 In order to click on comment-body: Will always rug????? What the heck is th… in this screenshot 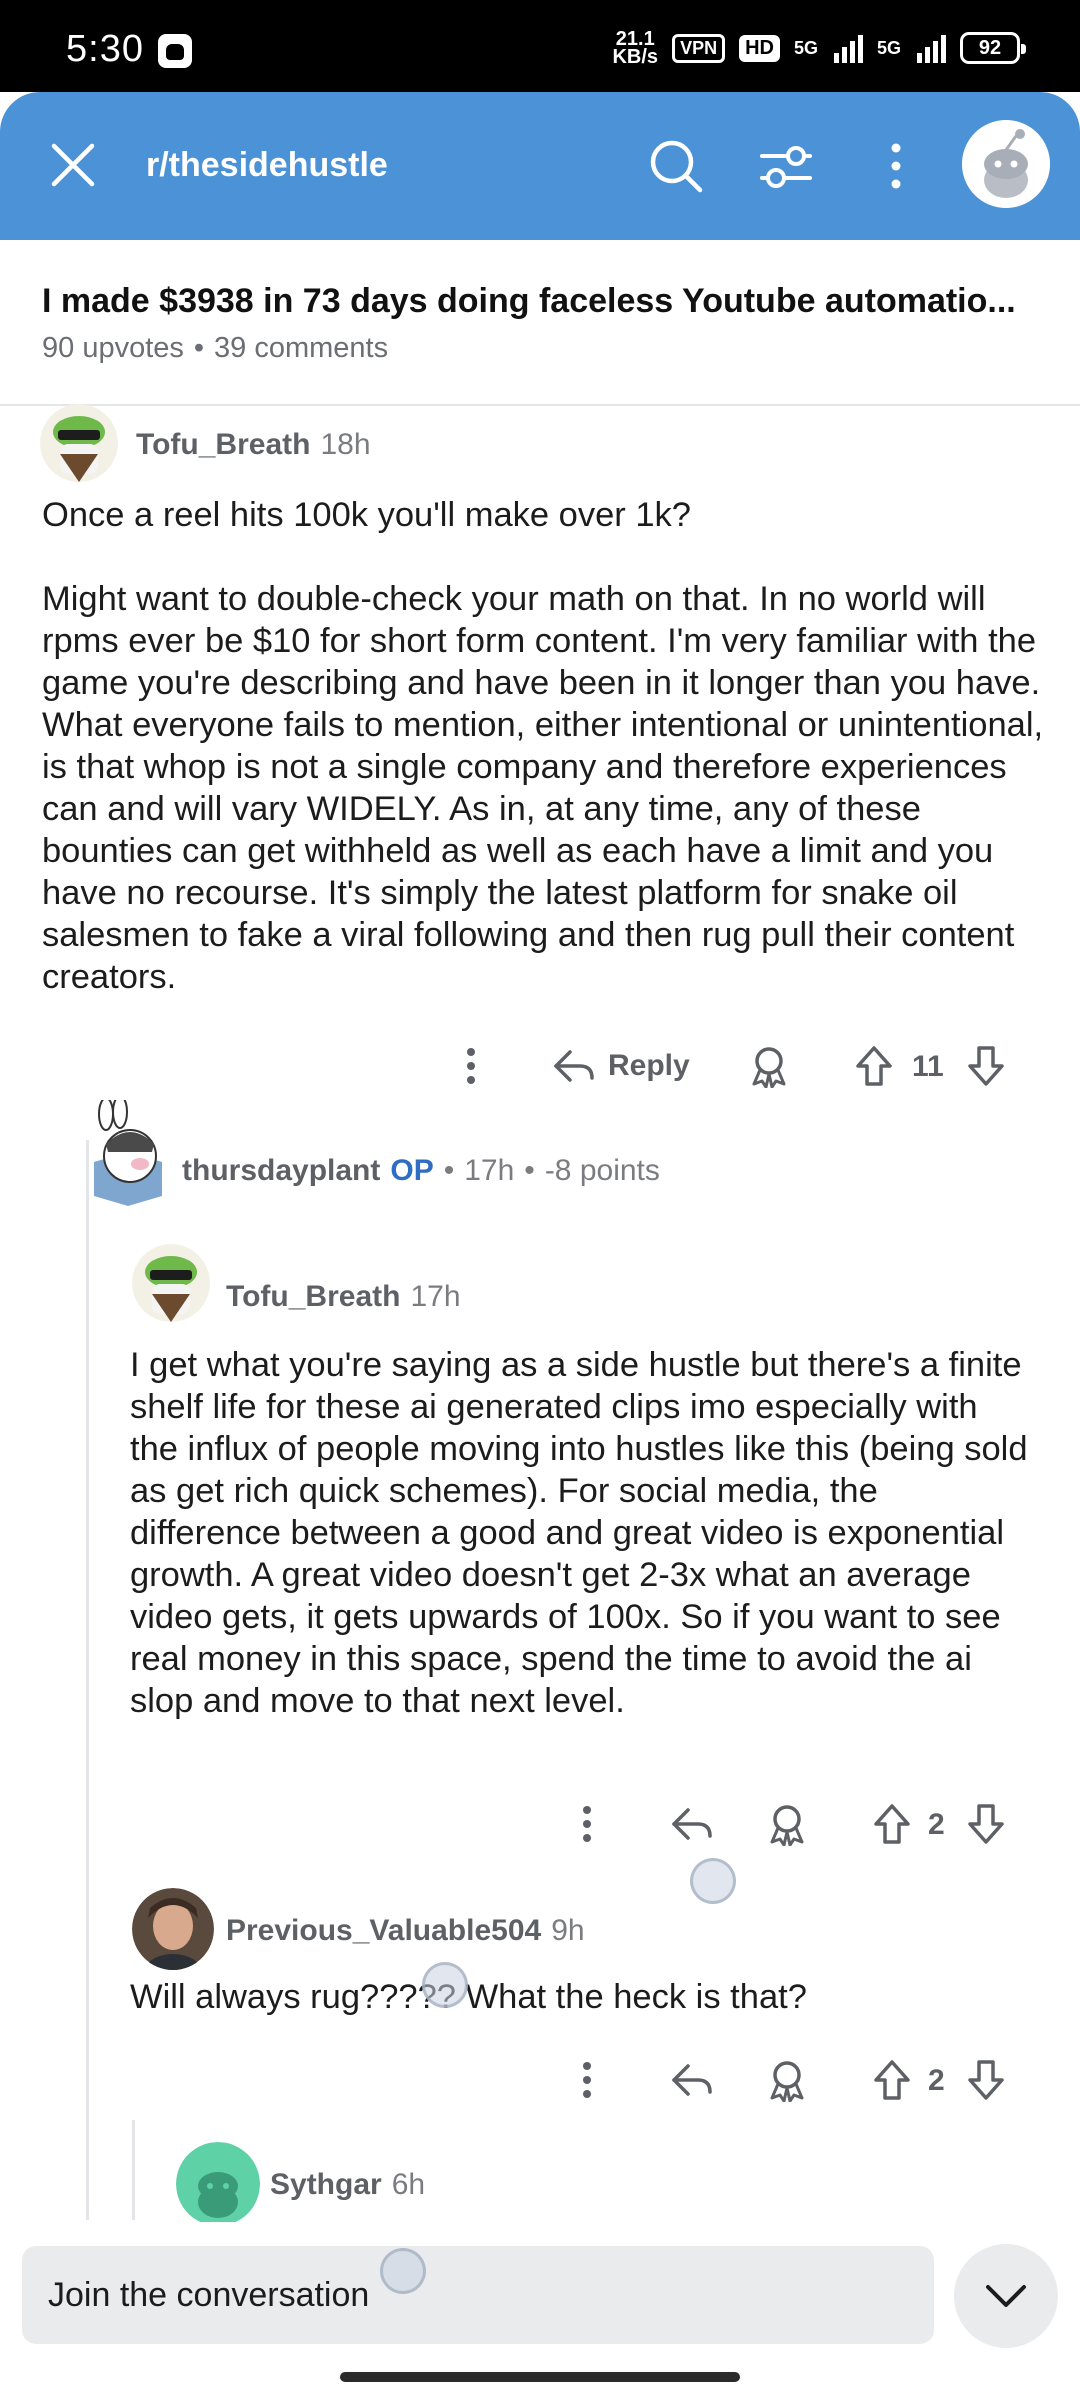, I will do `click(580, 1997)`.